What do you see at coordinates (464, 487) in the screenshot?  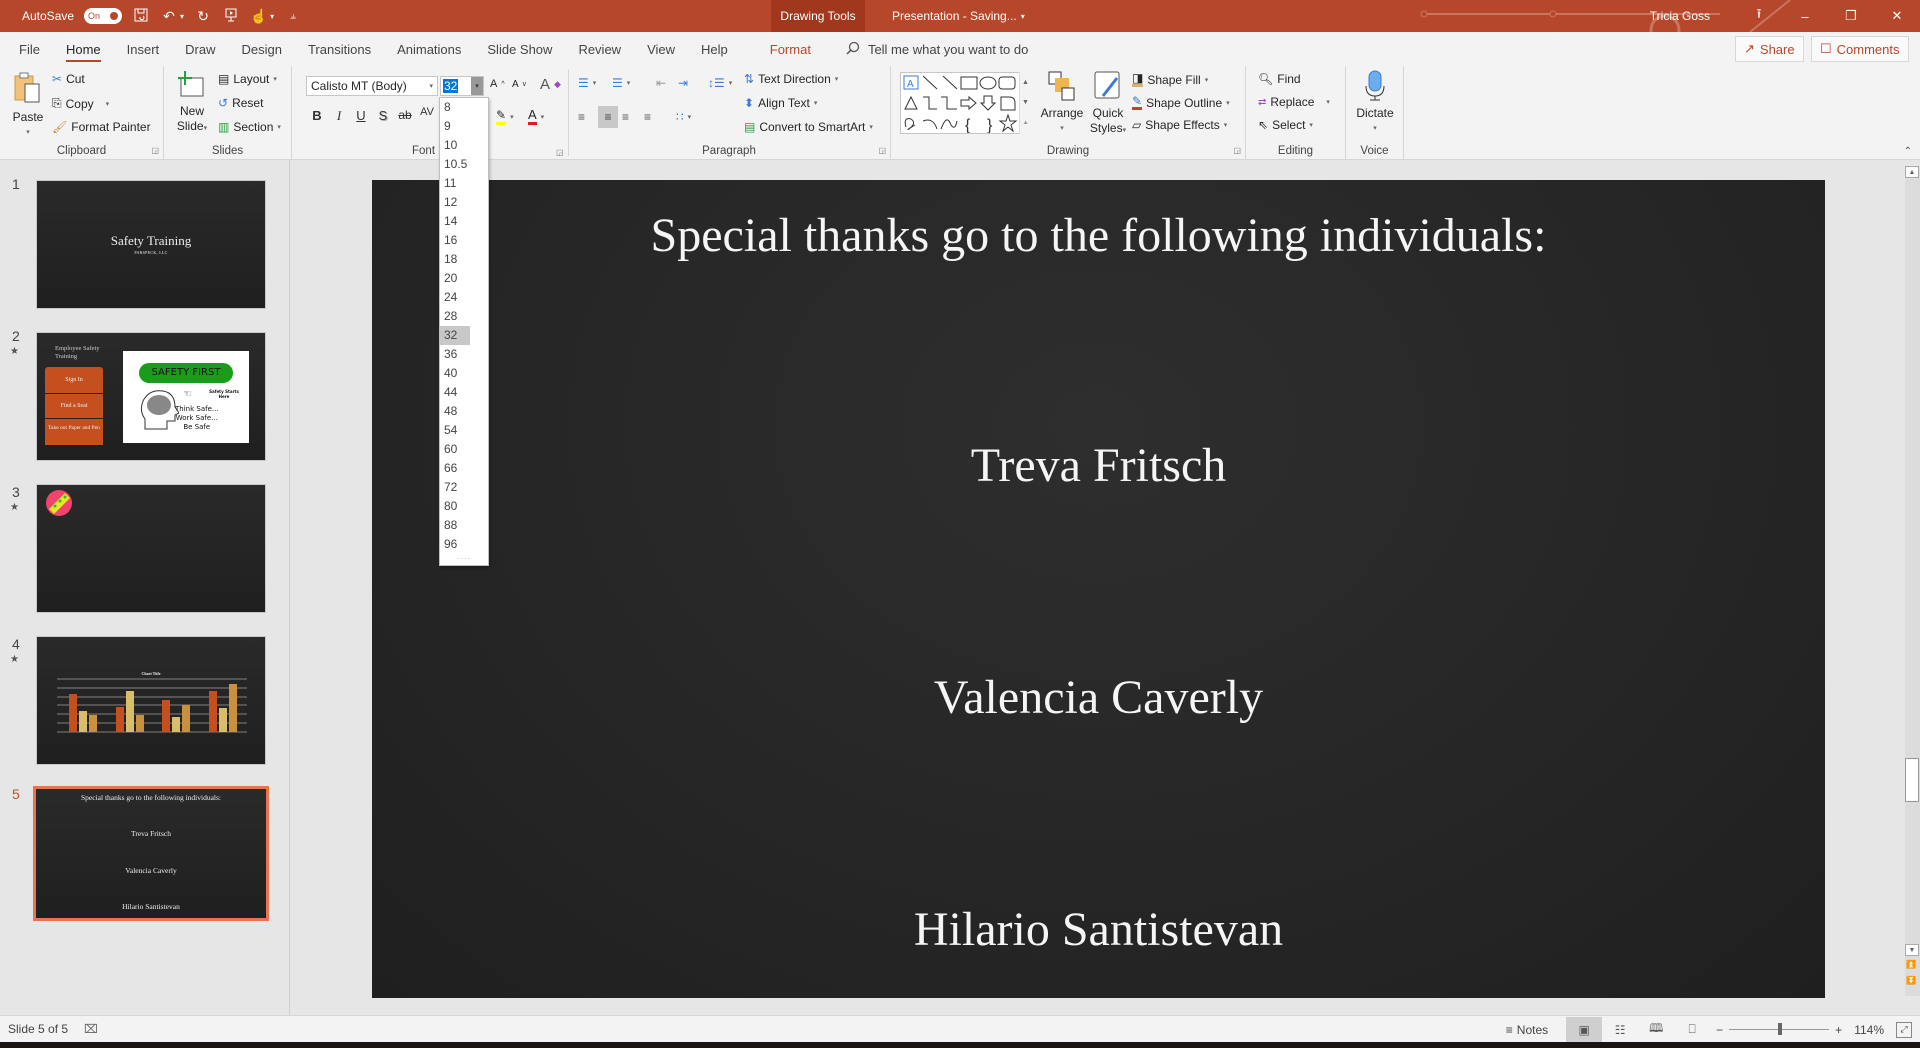 I see `font-size-option: 72` at bounding box center [464, 487].